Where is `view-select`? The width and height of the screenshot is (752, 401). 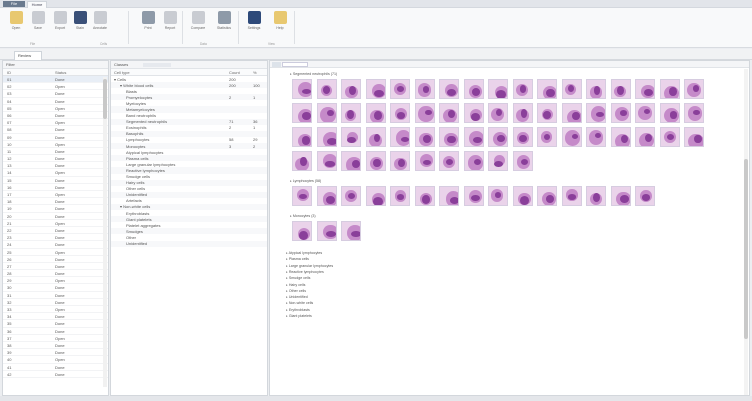
view-select is located at coordinates (276, 64).